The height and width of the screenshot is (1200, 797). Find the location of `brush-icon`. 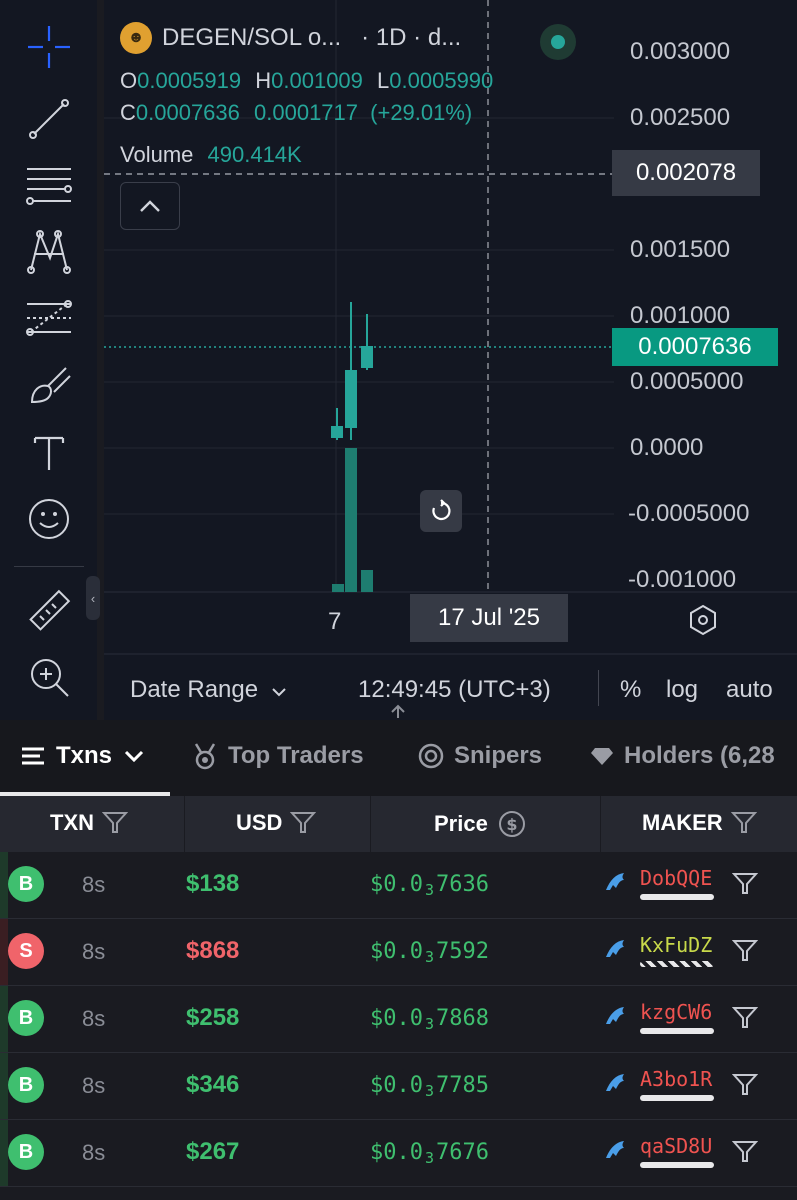

brush-icon is located at coordinates (50, 385).